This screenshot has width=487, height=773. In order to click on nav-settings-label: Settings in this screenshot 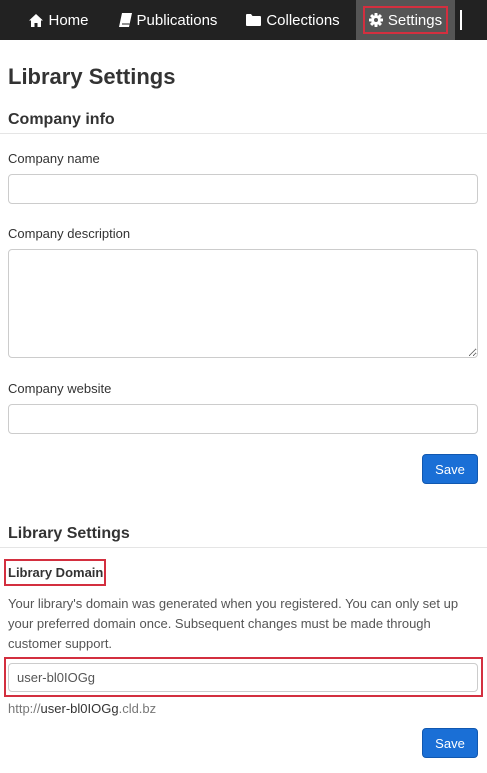, I will do `click(415, 20)`.